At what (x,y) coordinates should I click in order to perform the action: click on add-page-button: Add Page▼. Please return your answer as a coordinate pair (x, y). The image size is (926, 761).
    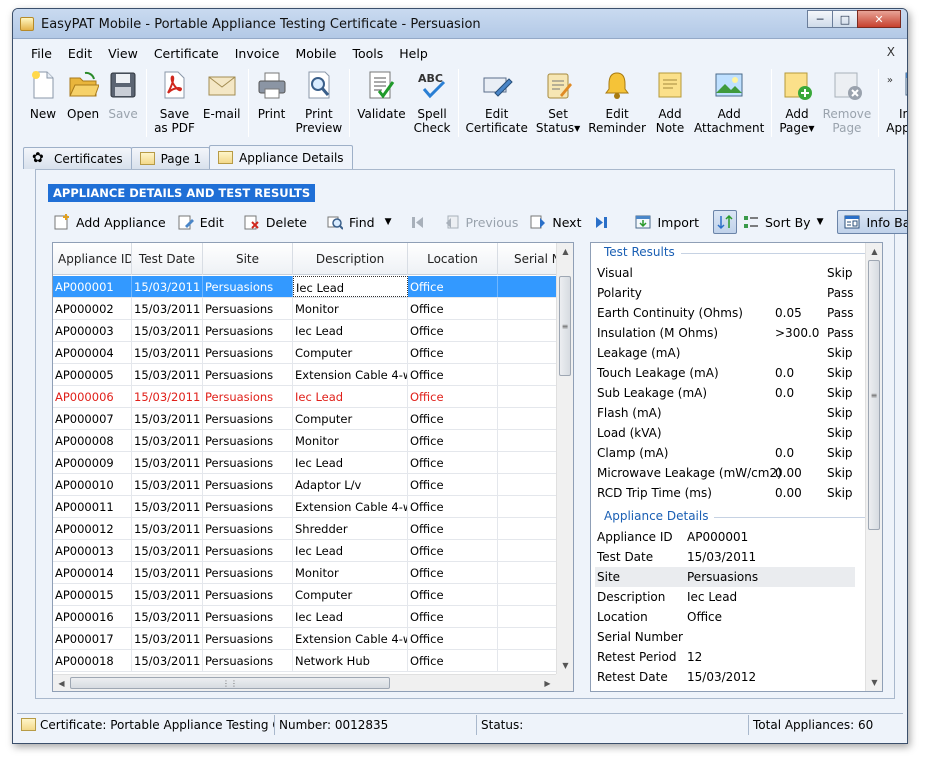
    Looking at the image, I should click on (796, 100).